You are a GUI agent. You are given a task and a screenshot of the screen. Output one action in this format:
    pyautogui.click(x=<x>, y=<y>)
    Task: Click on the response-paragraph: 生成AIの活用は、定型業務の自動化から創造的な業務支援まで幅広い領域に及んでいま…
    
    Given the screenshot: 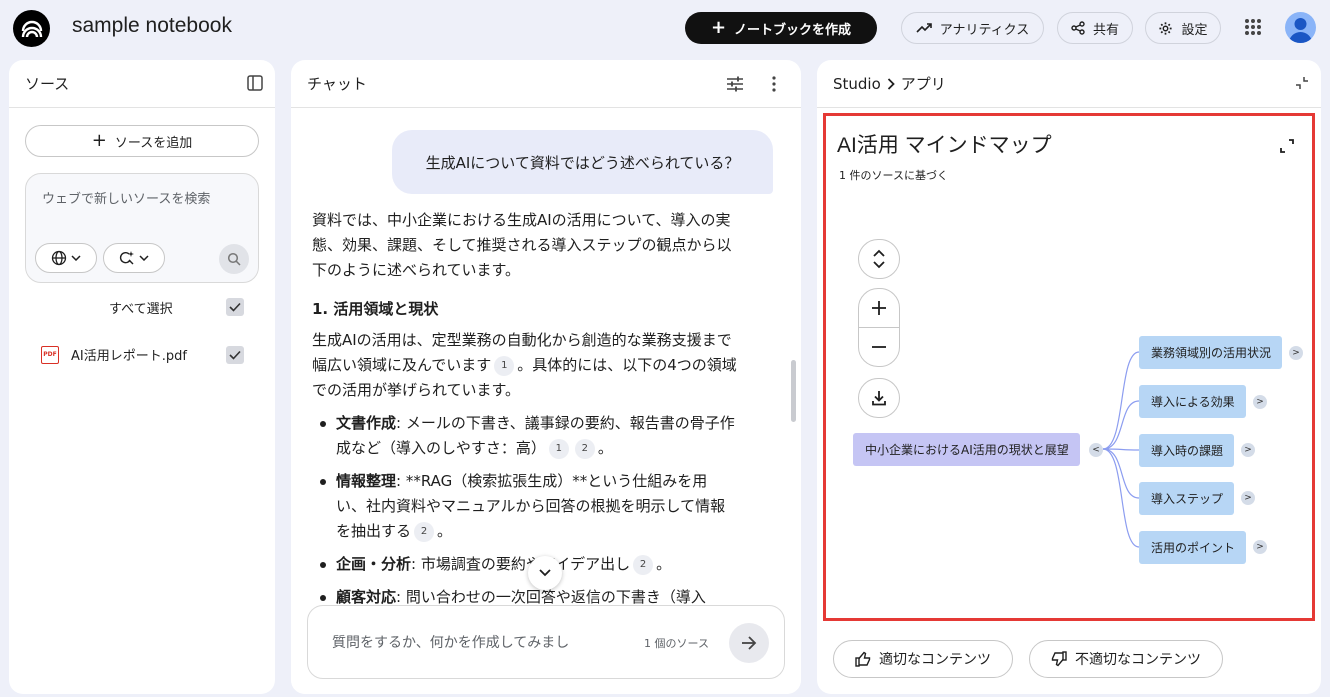 What is the action you would take?
    pyautogui.click(x=524, y=365)
    